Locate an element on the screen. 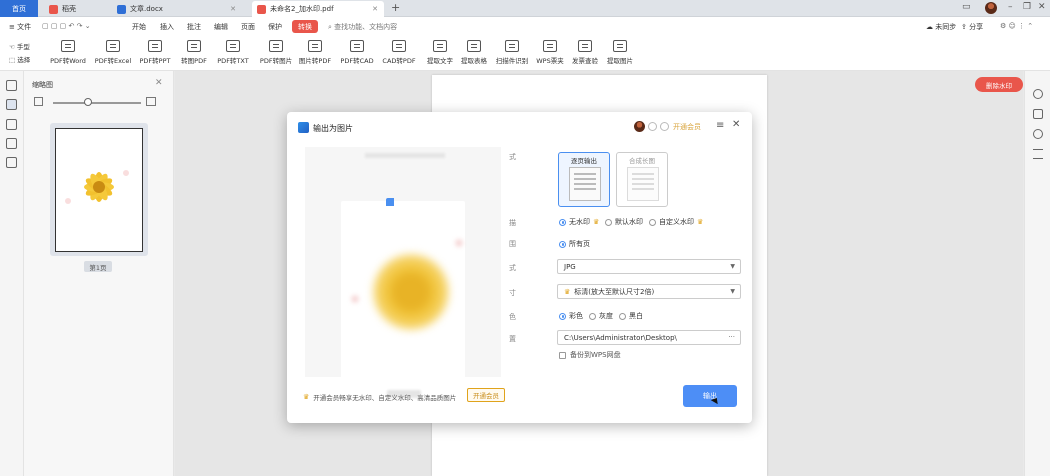 The image size is (1050, 476). menu-edit: 编辑 is located at coordinates (221, 27).